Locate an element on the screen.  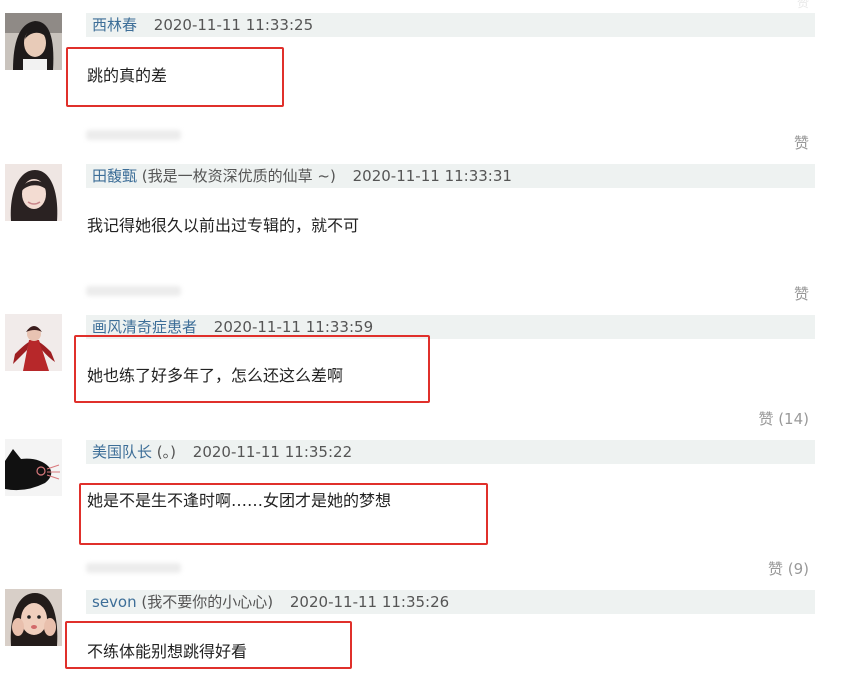
avatar-woman-dark-hair-icon is located at coordinates (33, 41).